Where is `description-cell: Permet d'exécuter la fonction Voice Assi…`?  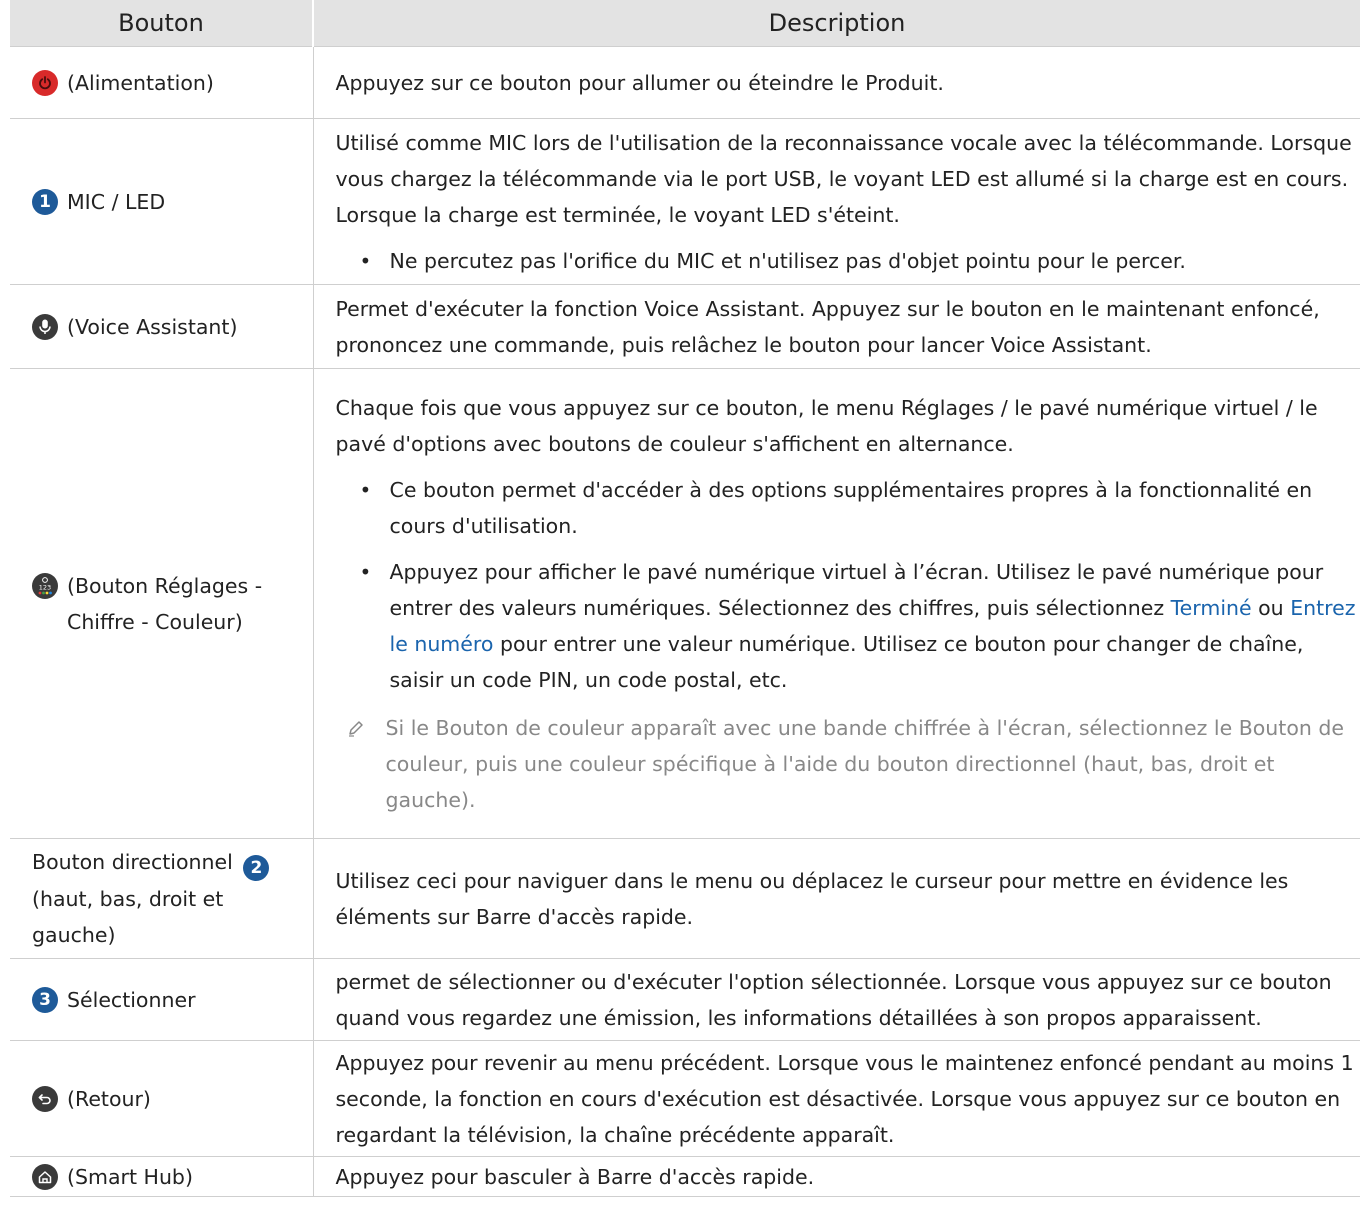 description-cell: Permet d'exécuter la fonction Voice Assi… is located at coordinates (836, 326).